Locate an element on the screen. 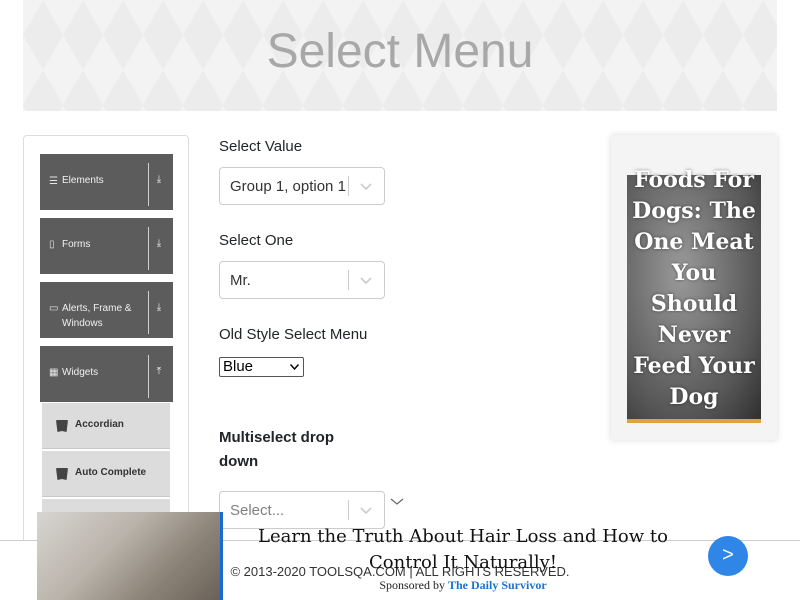 The image size is (800, 600). bottom-ad-image is located at coordinates (130, 556).